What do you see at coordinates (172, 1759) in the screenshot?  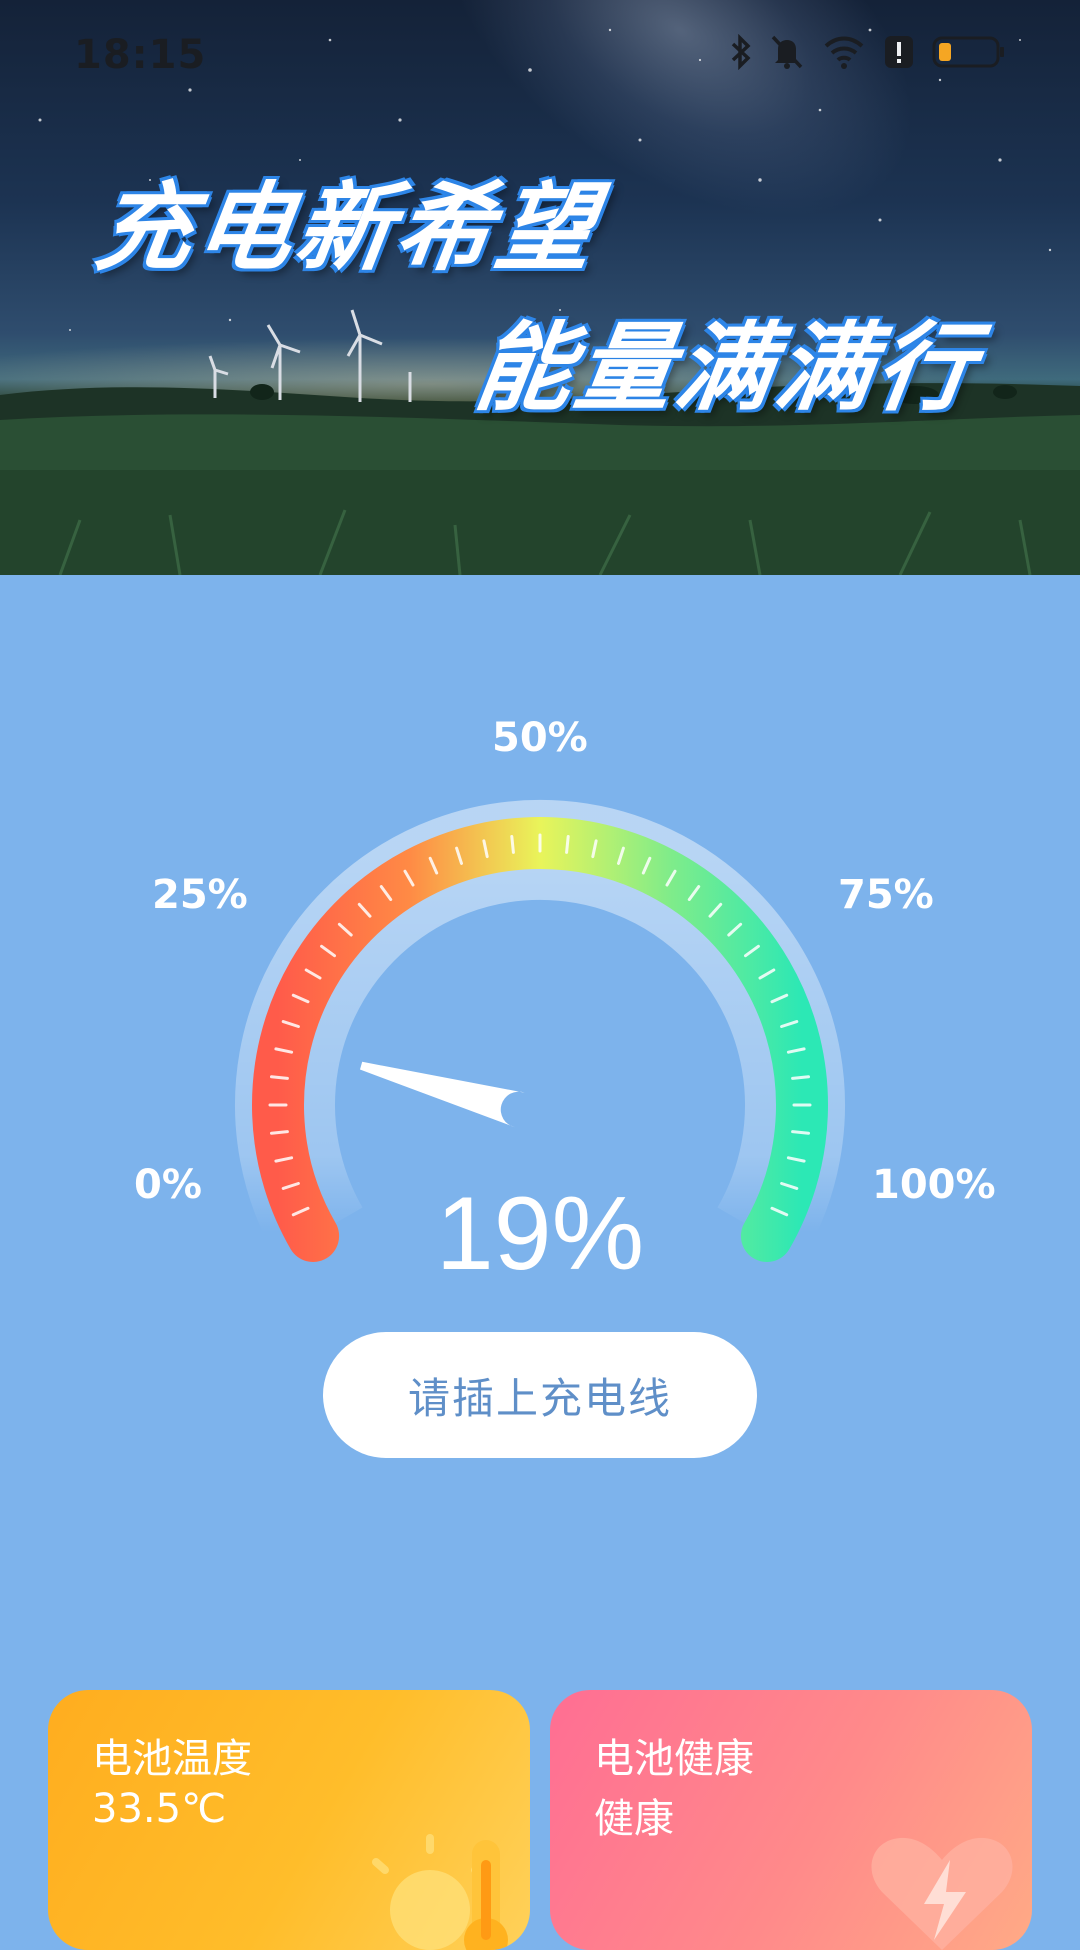 I see `temperature-title: 电池温度` at bounding box center [172, 1759].